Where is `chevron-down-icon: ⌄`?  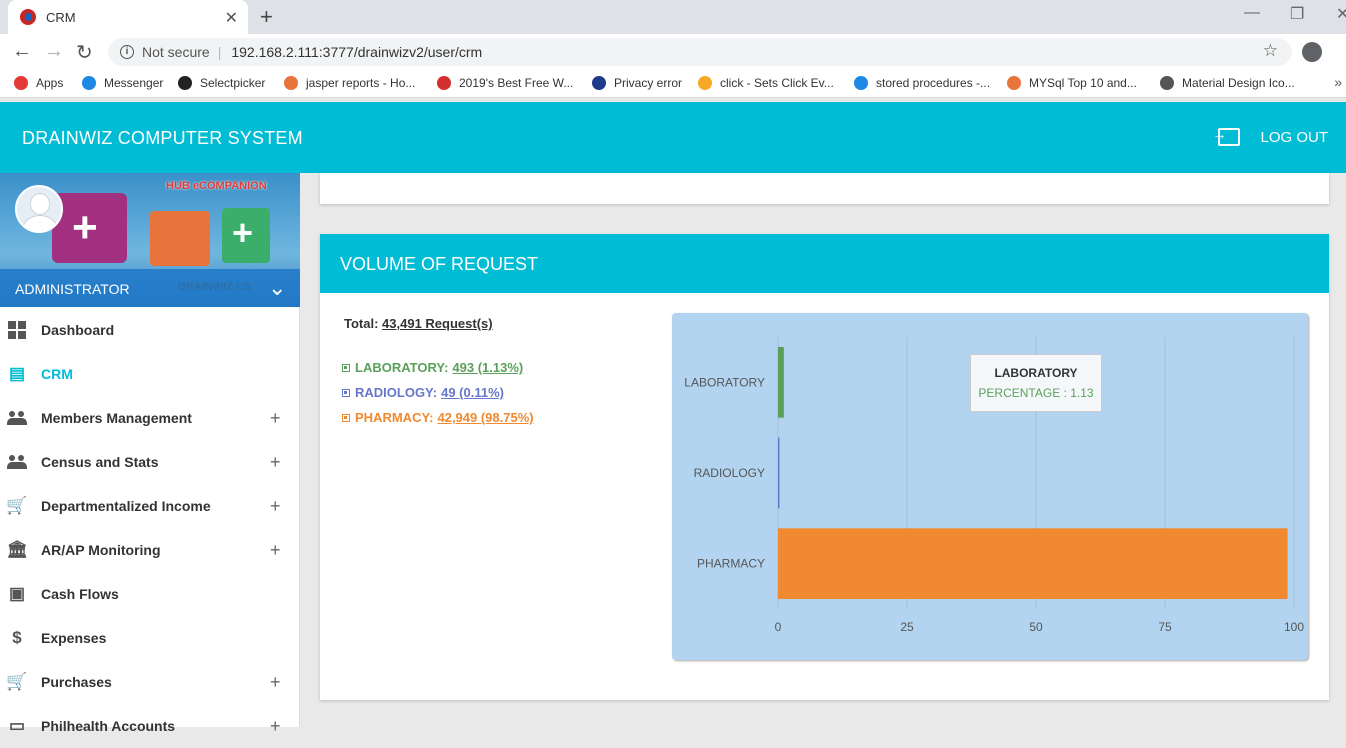 chevron-down-icon: ⌄ is located at coordinates (277, 288).